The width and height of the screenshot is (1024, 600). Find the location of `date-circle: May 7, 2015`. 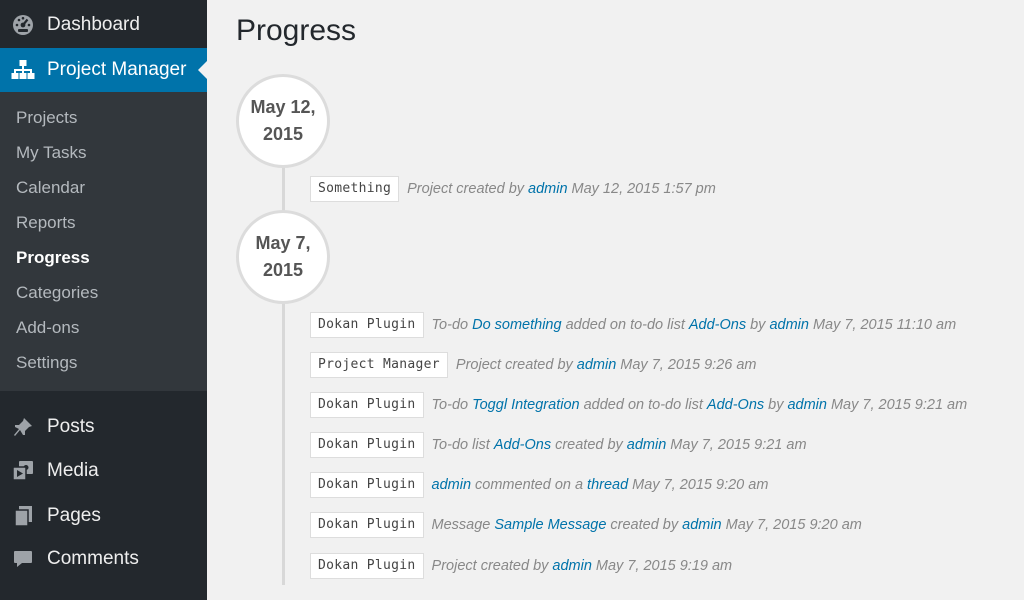

date-circle: May 7, 2015 is located at coordinates (283, 257).